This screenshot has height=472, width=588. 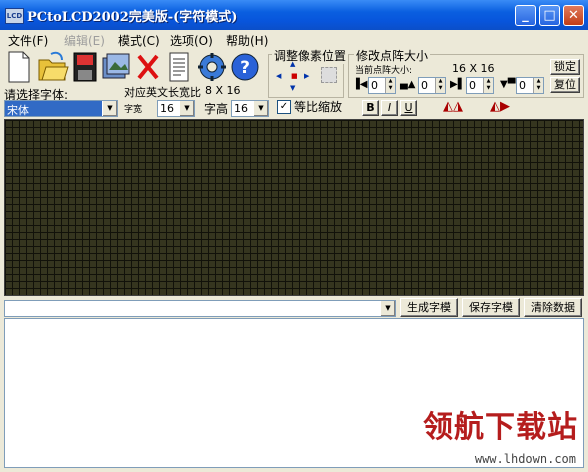 What do you see at coordinates (294, 76) in the screenshot?
I see `move-center-icon: ■` at bounding box center [294, 76].